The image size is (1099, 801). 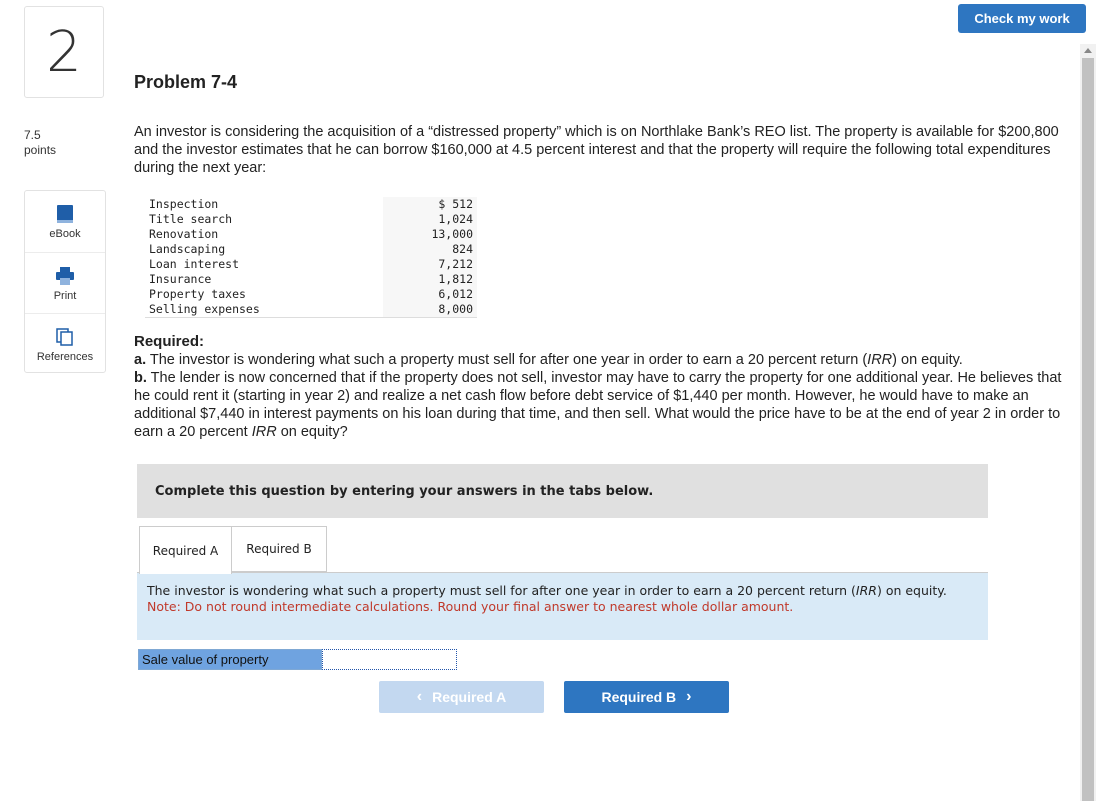 What do you see at coordinates (40, 150) in the screenshot?
I see `points-label: points` at bounding box center [40, 150].